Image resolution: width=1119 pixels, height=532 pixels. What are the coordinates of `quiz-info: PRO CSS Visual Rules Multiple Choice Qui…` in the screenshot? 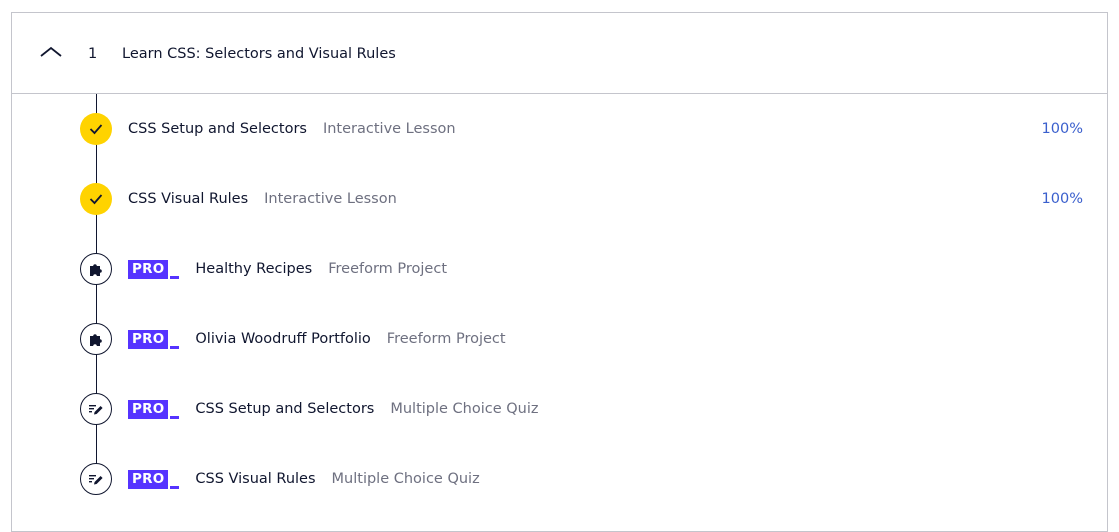 It's located at (304, 479).